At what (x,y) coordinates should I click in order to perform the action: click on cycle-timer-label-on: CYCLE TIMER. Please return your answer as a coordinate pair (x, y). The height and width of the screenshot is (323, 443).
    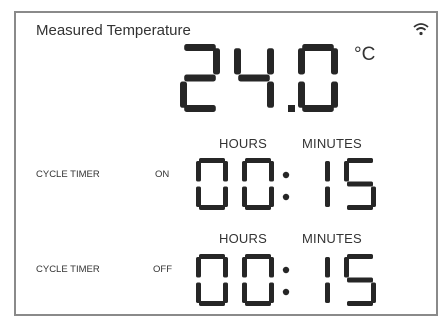
    Looking at the image, I should click on (68, 174).